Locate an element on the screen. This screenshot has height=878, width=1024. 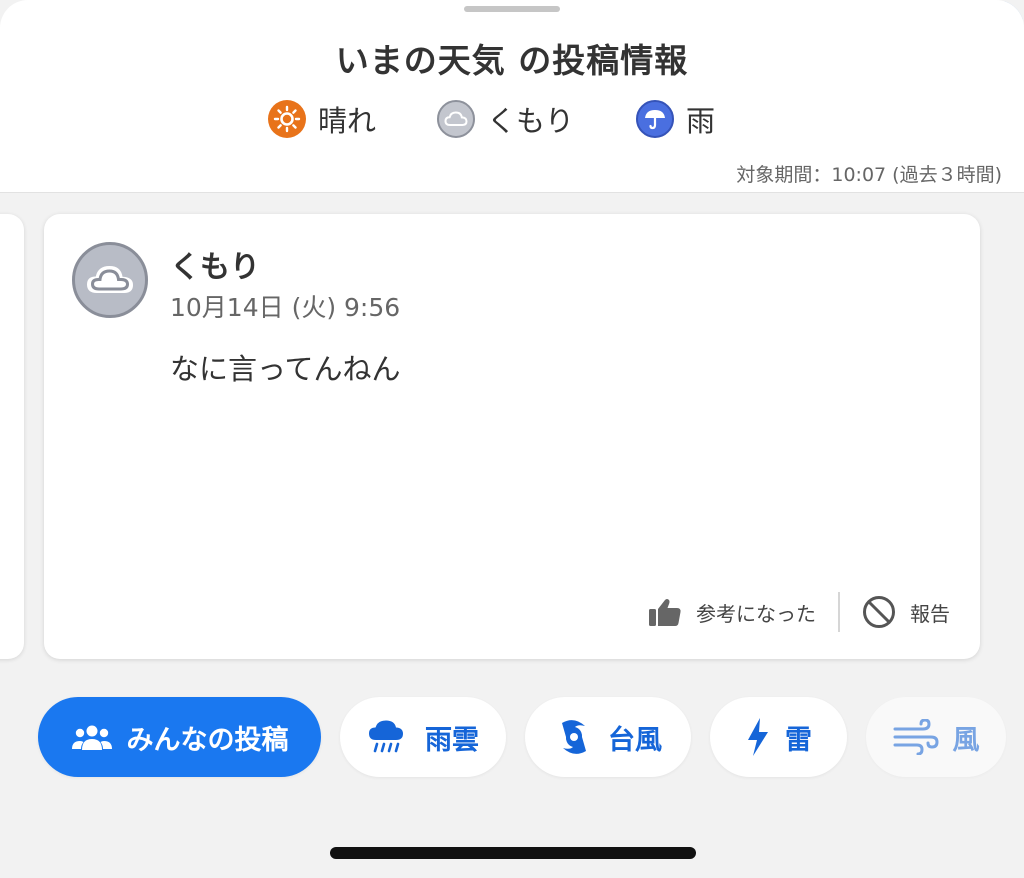
weather-legend: 晴れ くもり 雨 is located at coordinates (512, 119).